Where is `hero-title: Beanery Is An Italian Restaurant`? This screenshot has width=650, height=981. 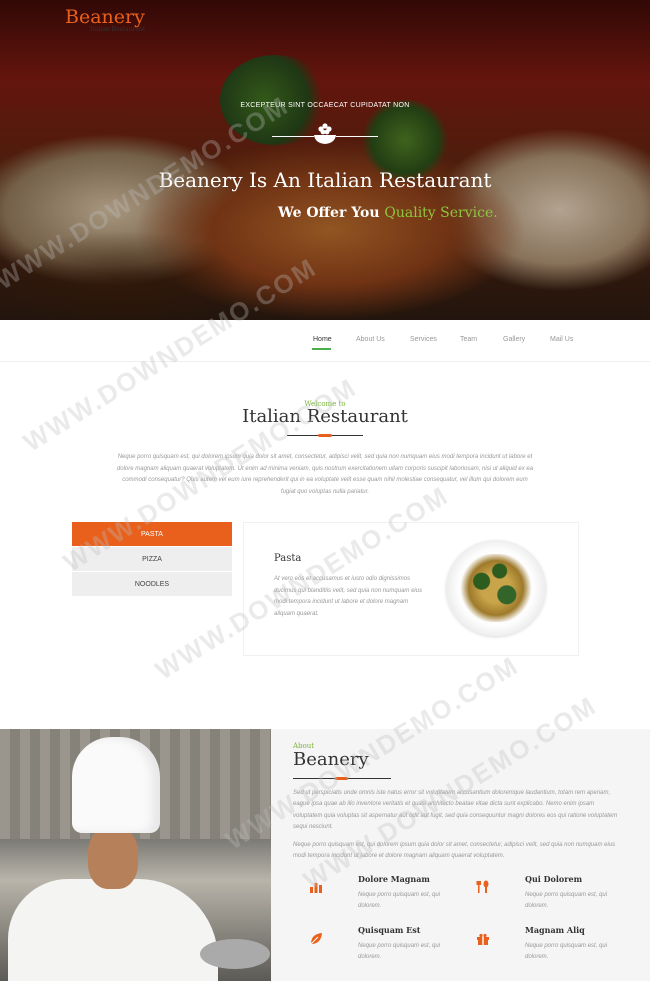
hero-title: Beanery Is An Italian Restaurant is located at coordinates (325, 180).